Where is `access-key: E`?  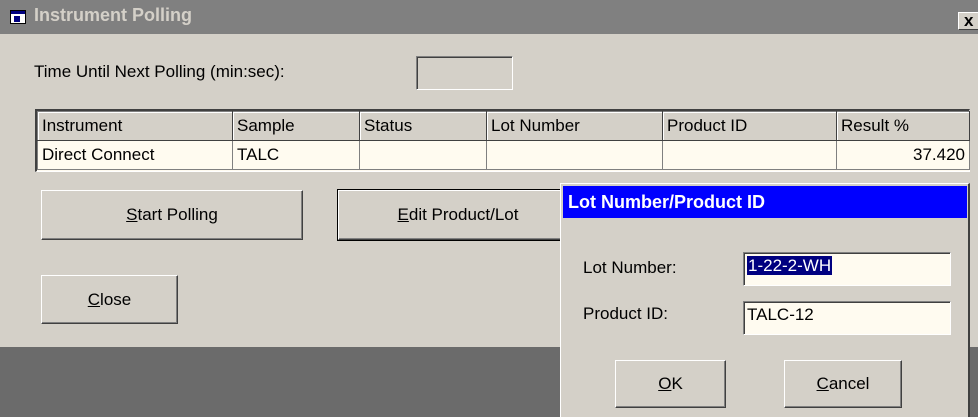 access-key: E is located at coordinates (403, 214).